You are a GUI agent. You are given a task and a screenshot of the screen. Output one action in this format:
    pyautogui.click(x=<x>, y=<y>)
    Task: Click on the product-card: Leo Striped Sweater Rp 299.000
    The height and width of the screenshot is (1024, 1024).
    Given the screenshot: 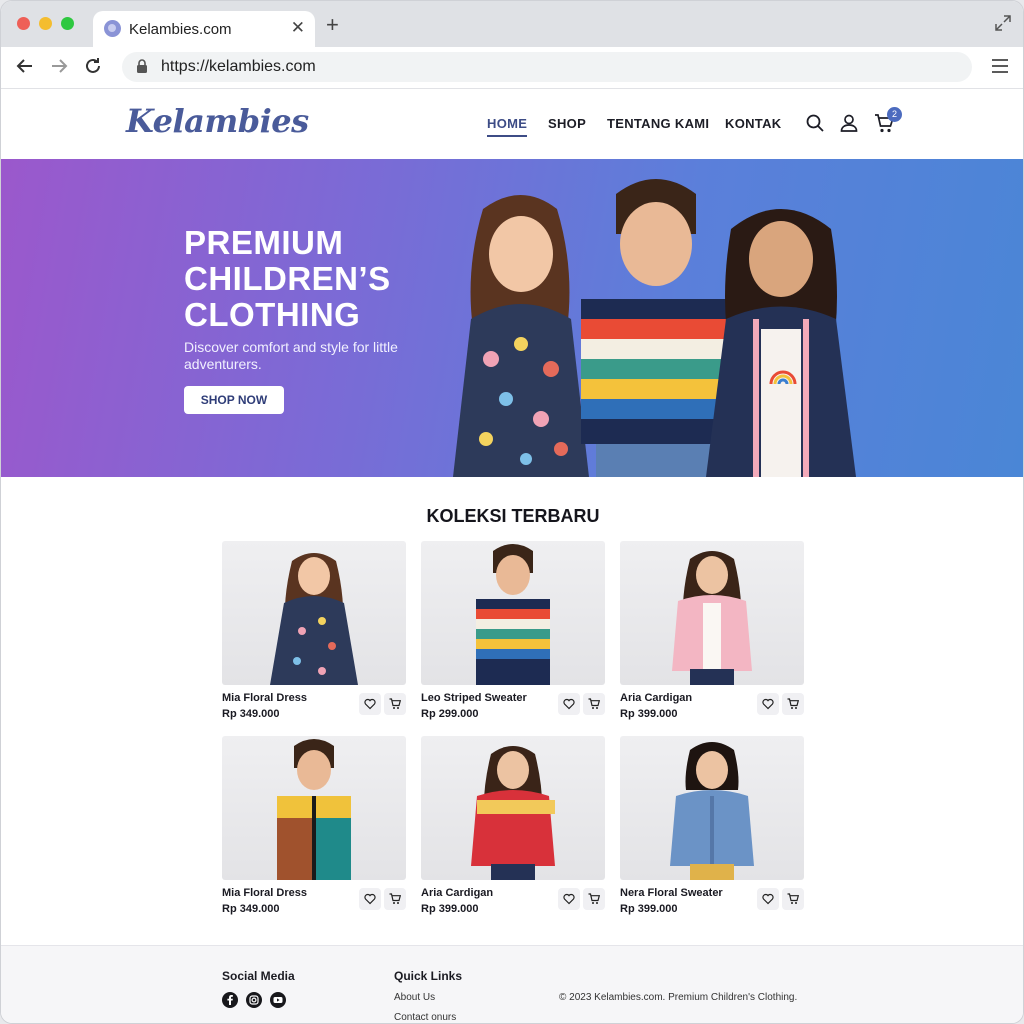 What is the action you would take?
    pyautogui.click(x=513, y=630)
    